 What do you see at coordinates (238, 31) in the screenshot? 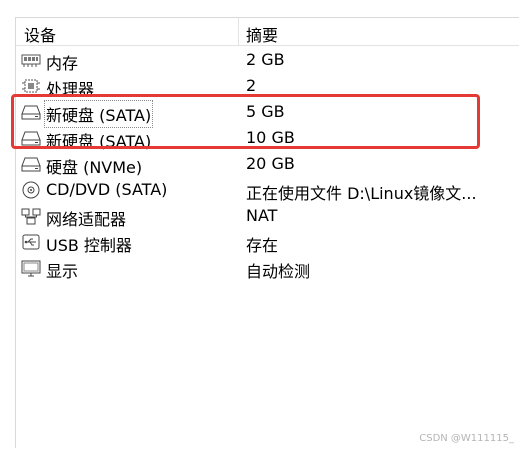
I see `column-divider` at bounding box center [238, 31].